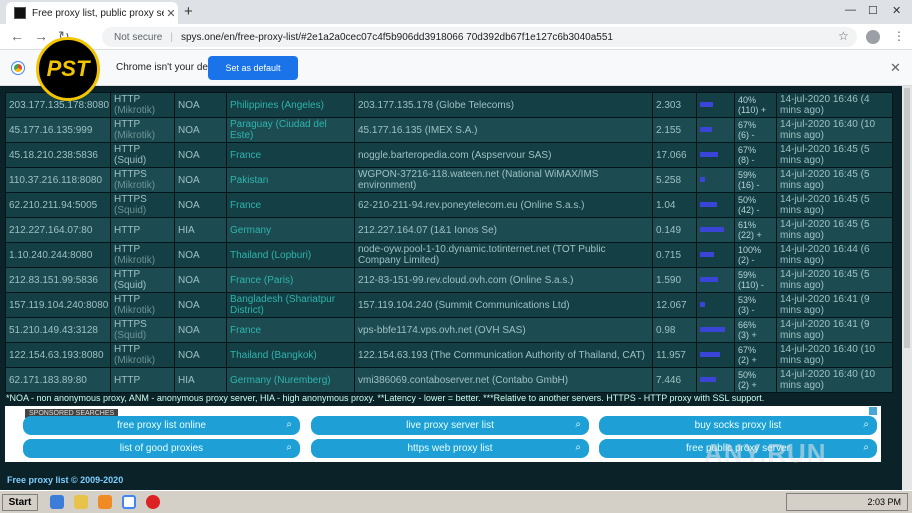  I want to click on country: Pakistan, so click(290, 180).